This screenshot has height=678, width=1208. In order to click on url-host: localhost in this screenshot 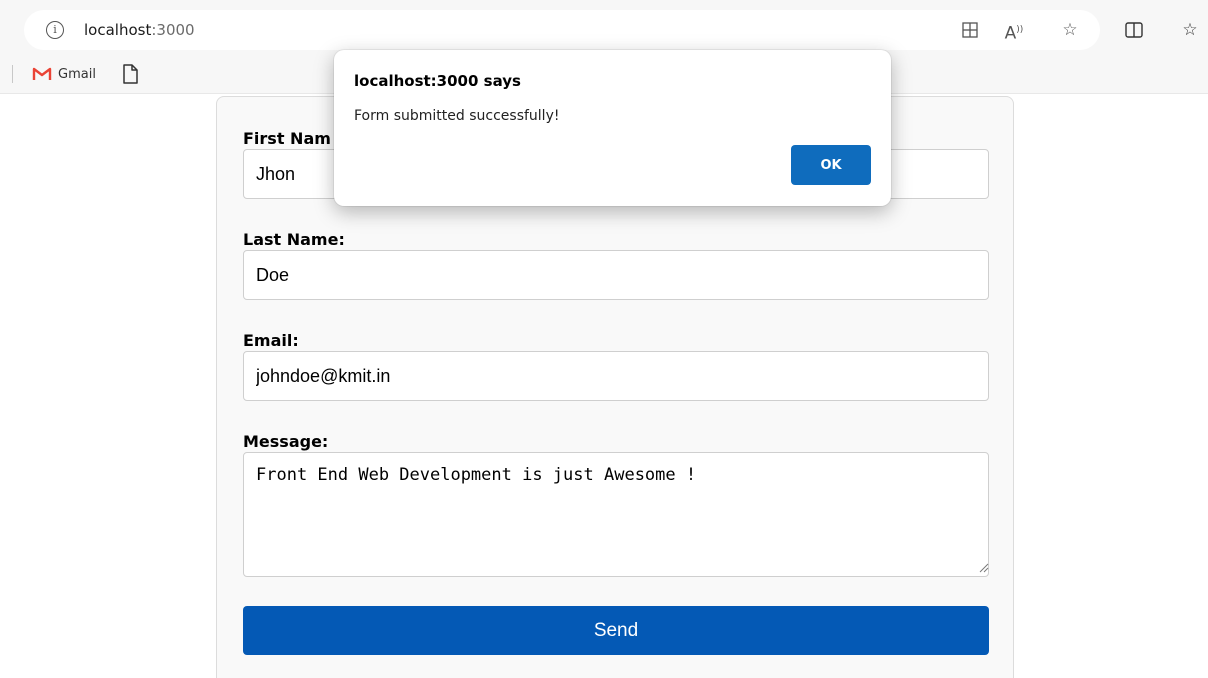, I will do `click(118, 30)`.